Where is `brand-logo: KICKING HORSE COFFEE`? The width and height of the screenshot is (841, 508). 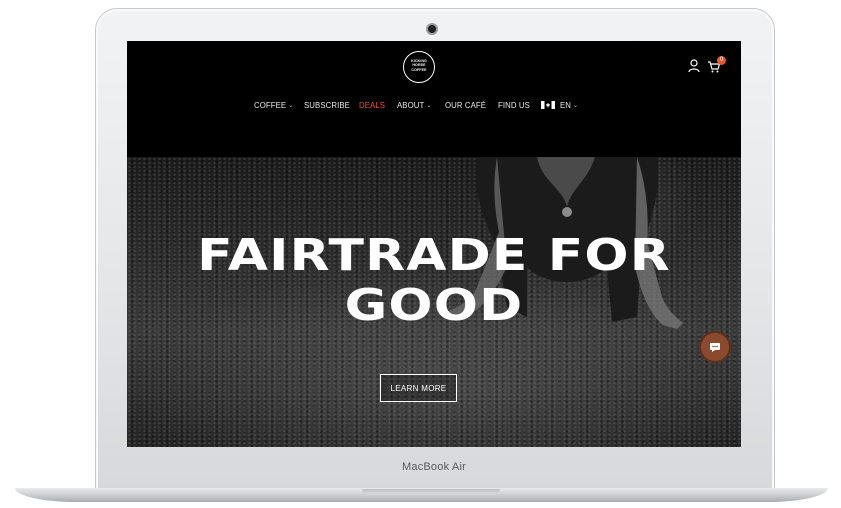 brand-logo: KICKING HORSE COFFEE is located at coordinates (419, 67).